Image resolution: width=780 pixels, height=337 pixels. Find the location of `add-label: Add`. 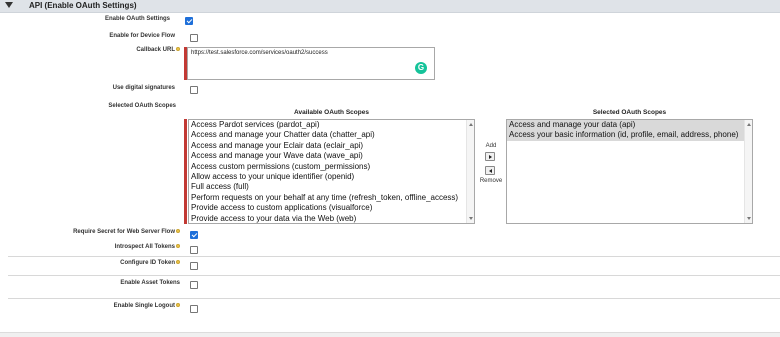

add-label: Add is located at coordinates (491, 146).